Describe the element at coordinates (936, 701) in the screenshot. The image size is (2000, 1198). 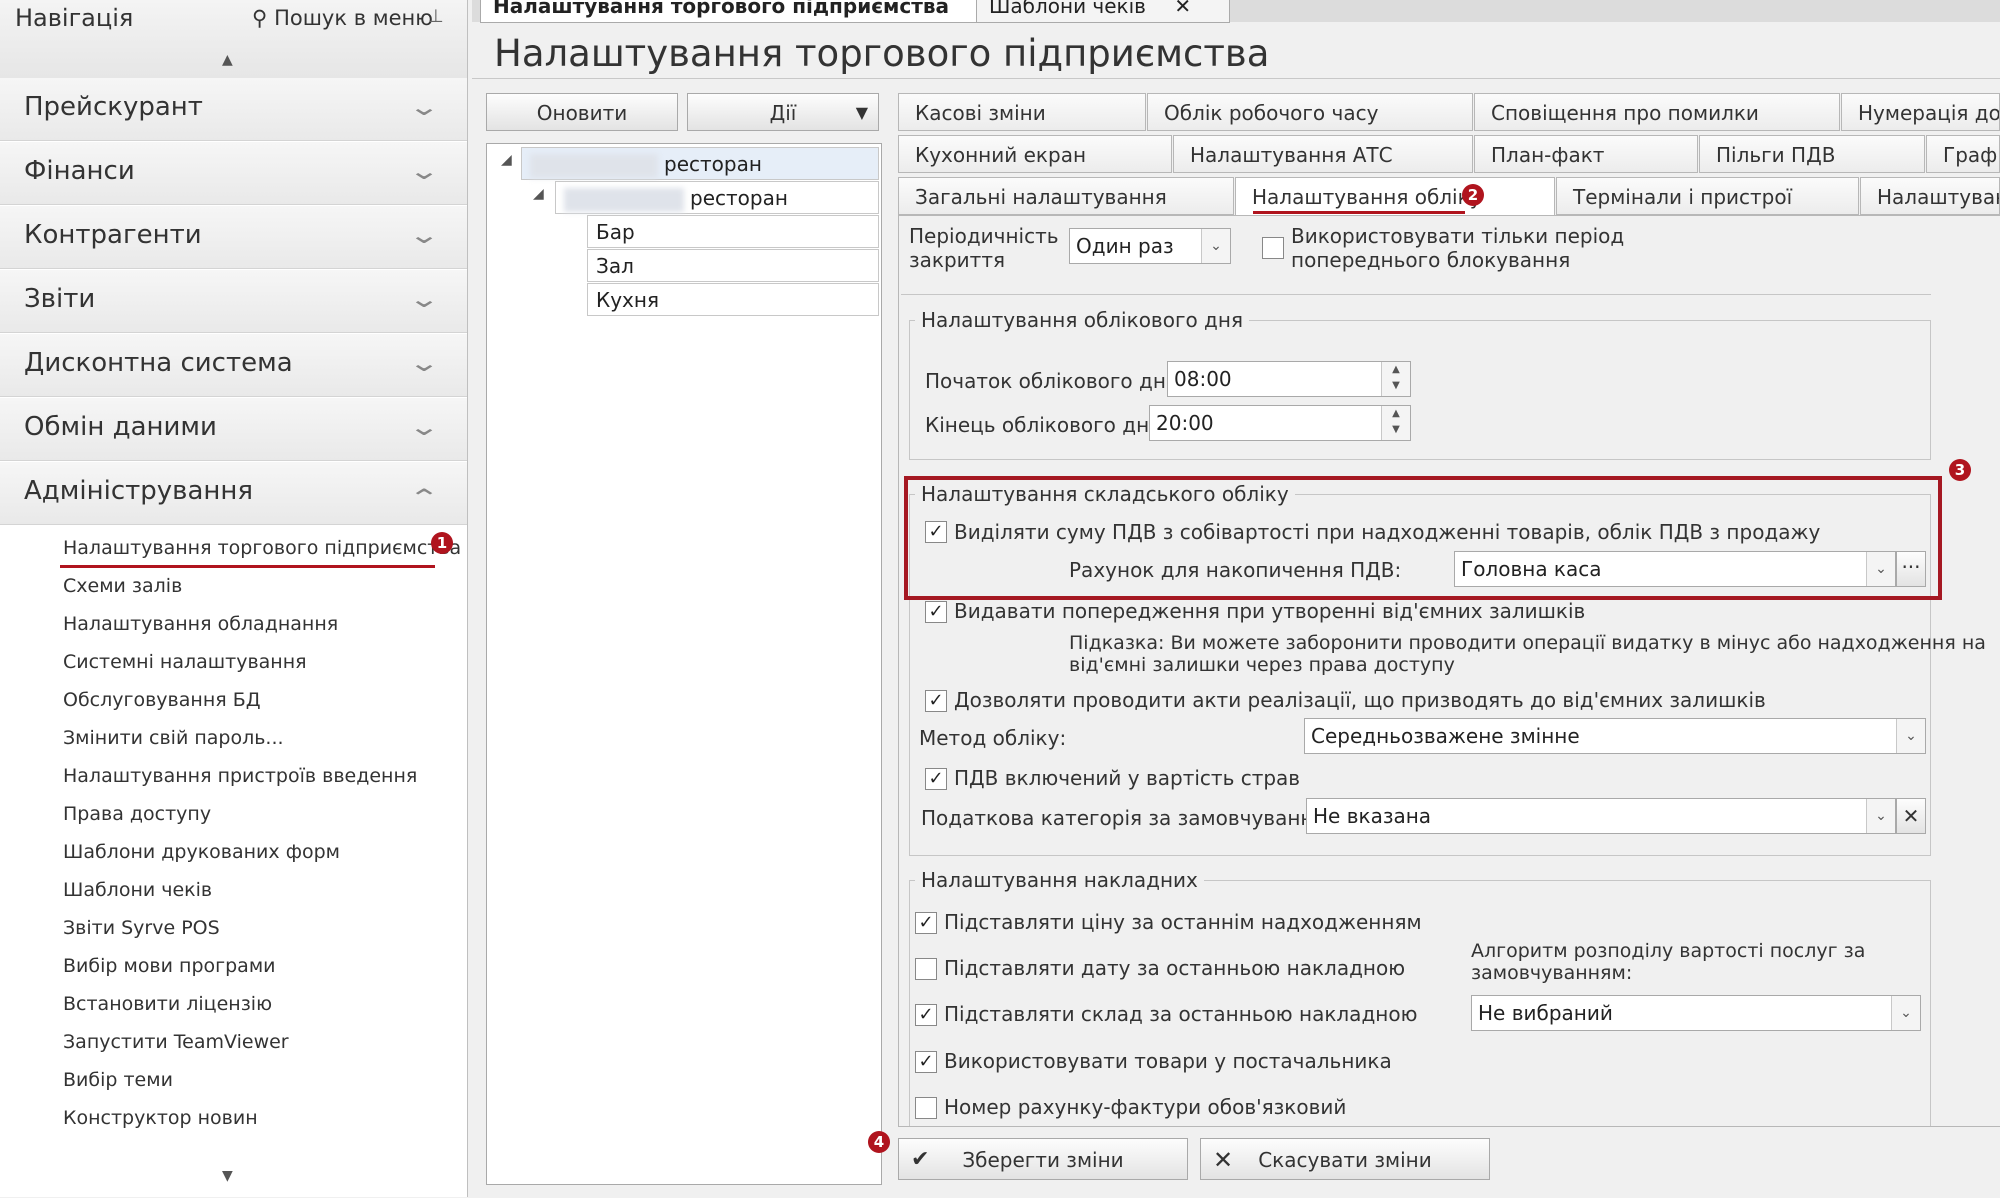
I see `allow-acts-checkbox: ✓` at that location.